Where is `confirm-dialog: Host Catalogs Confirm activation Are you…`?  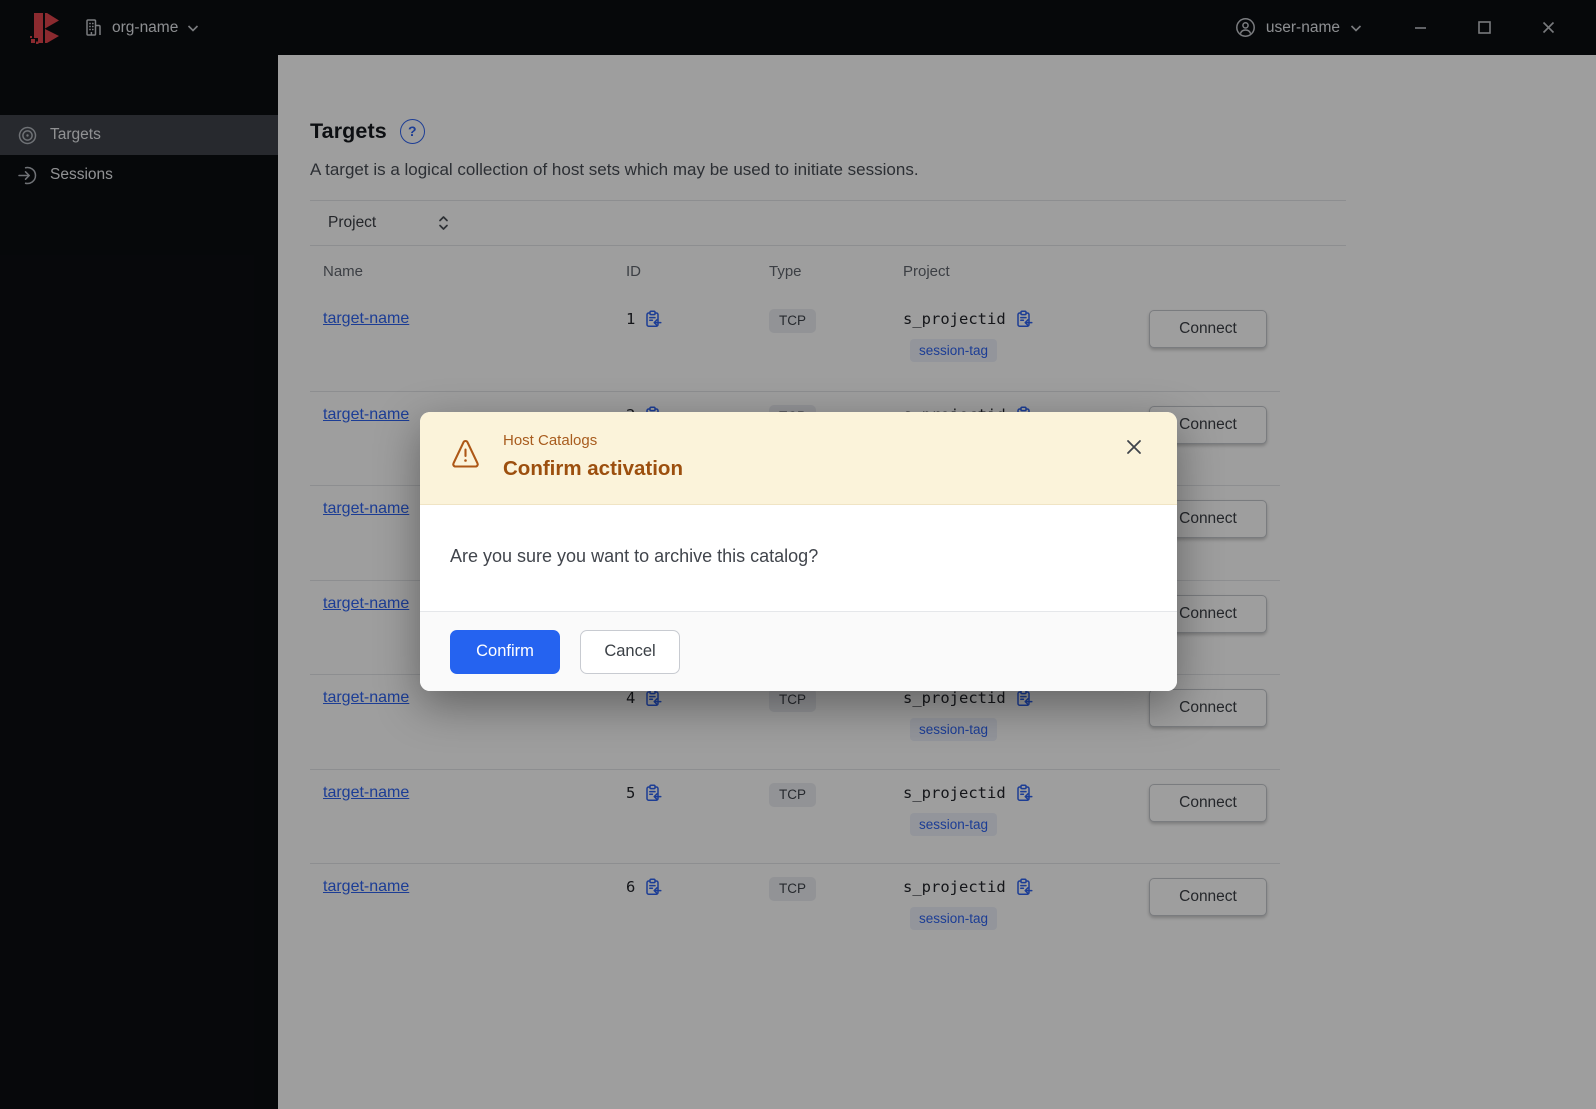 confirm-dialog: Host Catalogs Confirm activation Are you… is located at coordinates (798, 551).